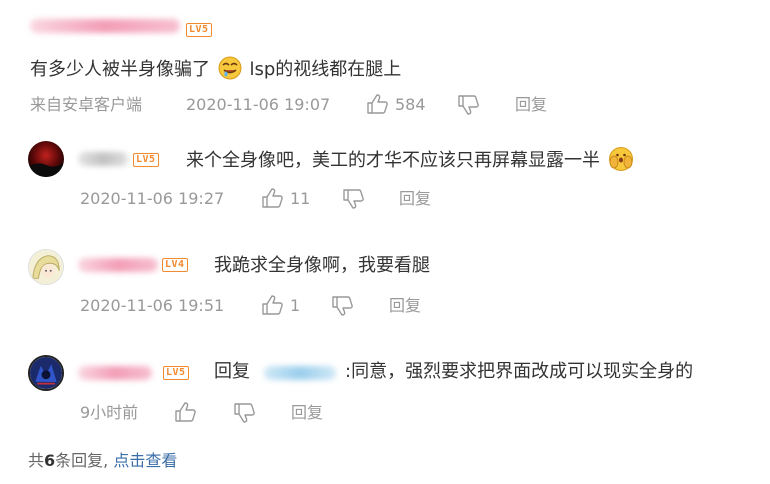 Image resolution: width=770 pixels, height=484 pixels. Describe the element at coordinates (405, 306) in the screenshot. I see `reply-2-reply-link: 回复` at that location.